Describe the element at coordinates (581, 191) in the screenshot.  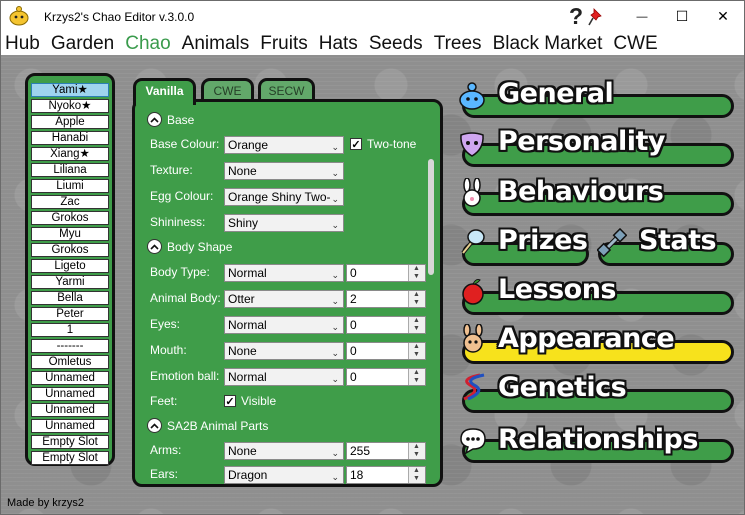
I see `nav-behaviours-label: Behaviours` at that location.